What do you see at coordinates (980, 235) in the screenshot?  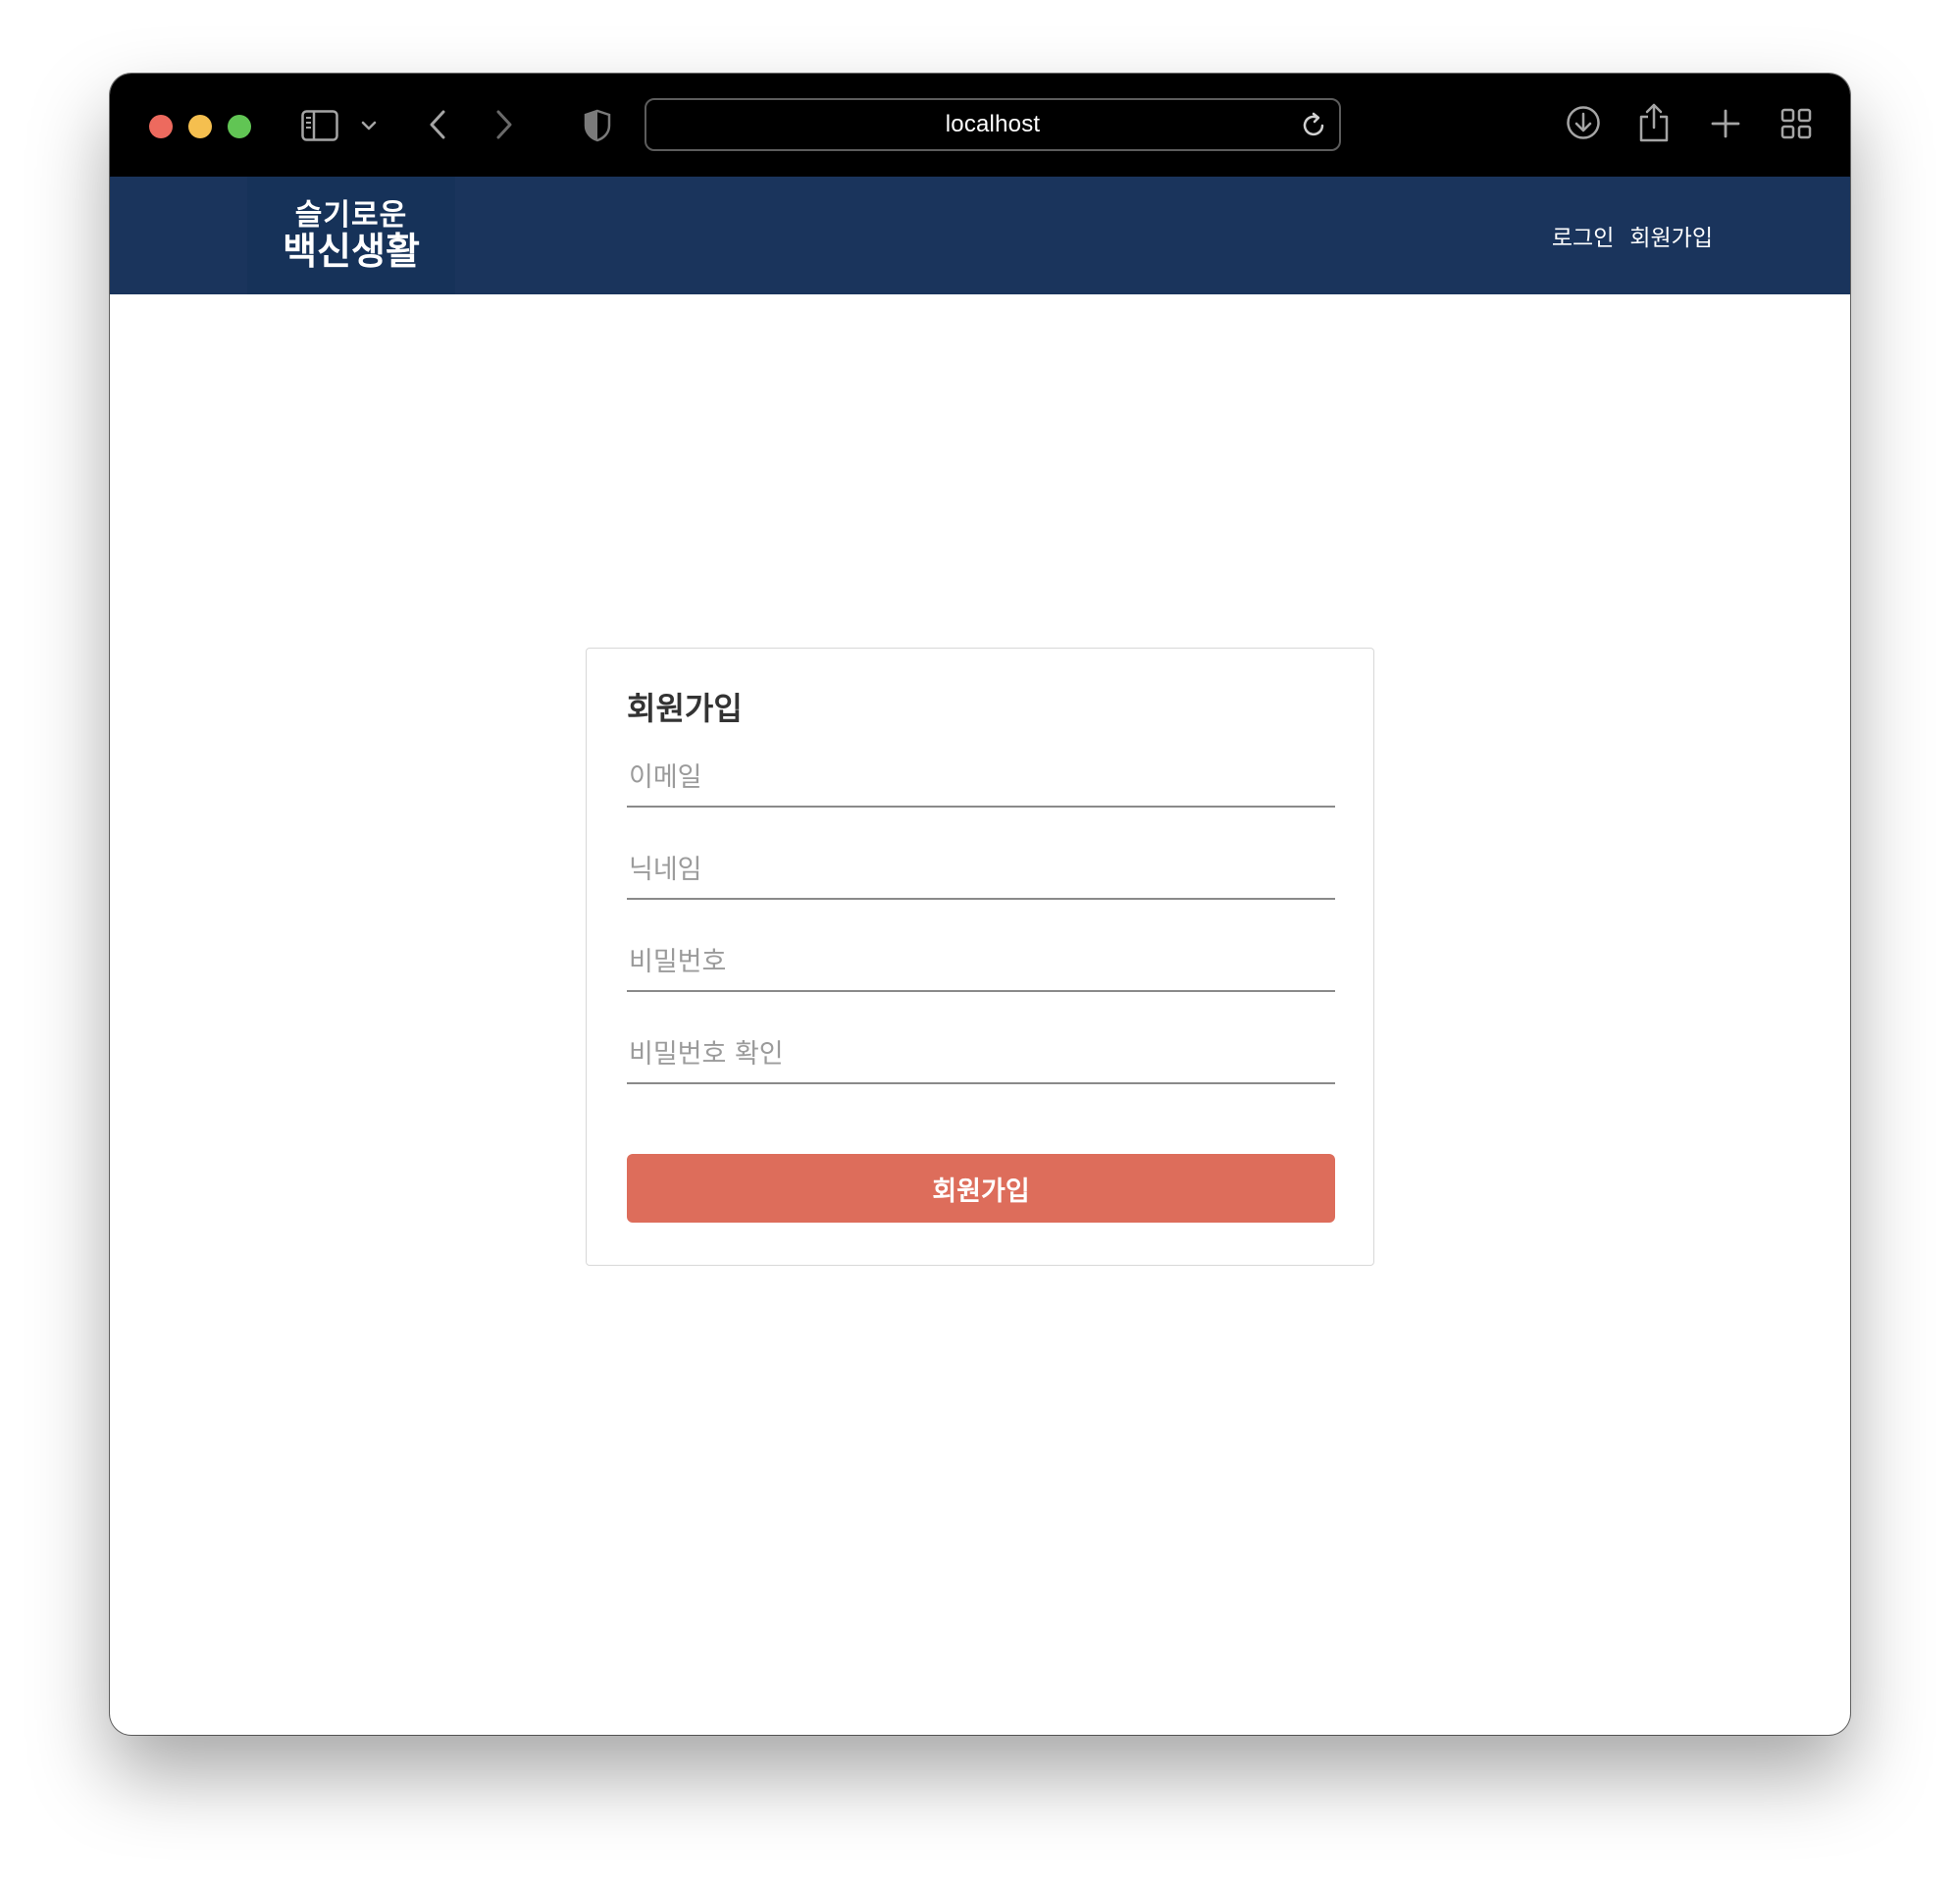 I see `site-header: 슬기로운 백신생활 로그인 회원가입` at bounding box center [980, 235].